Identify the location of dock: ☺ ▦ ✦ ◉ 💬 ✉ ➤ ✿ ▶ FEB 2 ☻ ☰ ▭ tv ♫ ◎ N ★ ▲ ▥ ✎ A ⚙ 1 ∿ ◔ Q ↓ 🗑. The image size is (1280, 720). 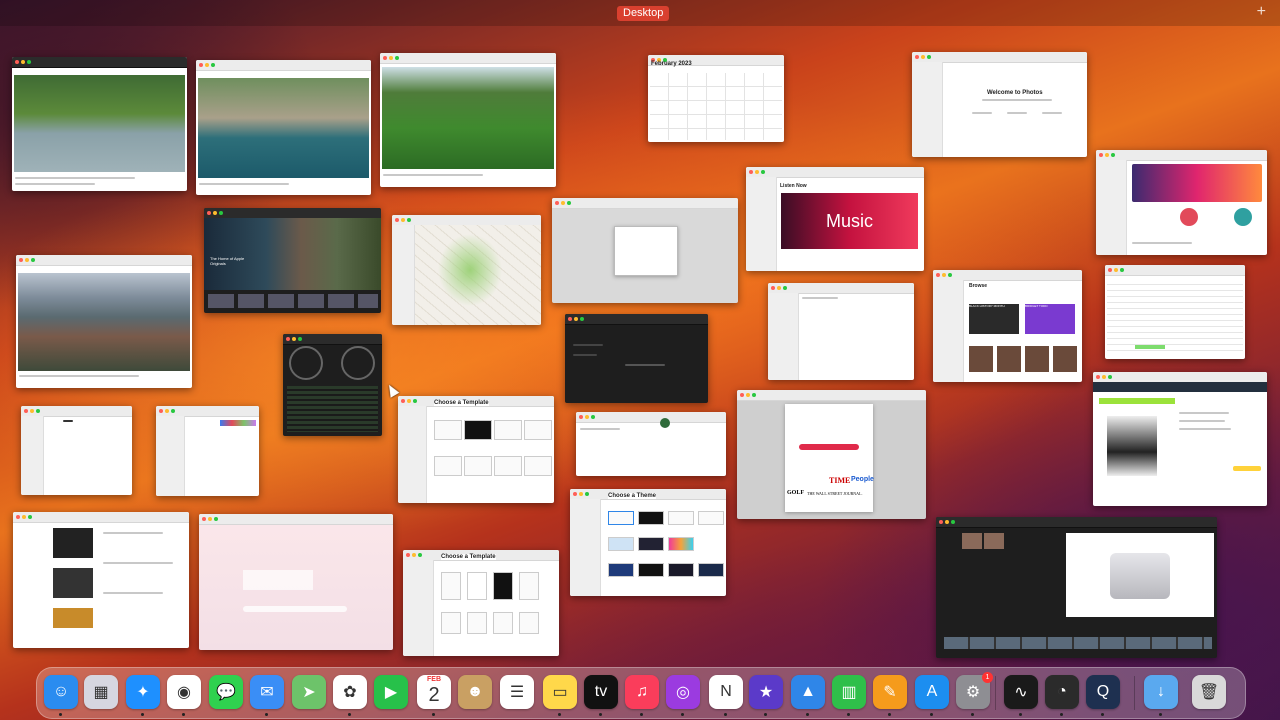
(641, 693).